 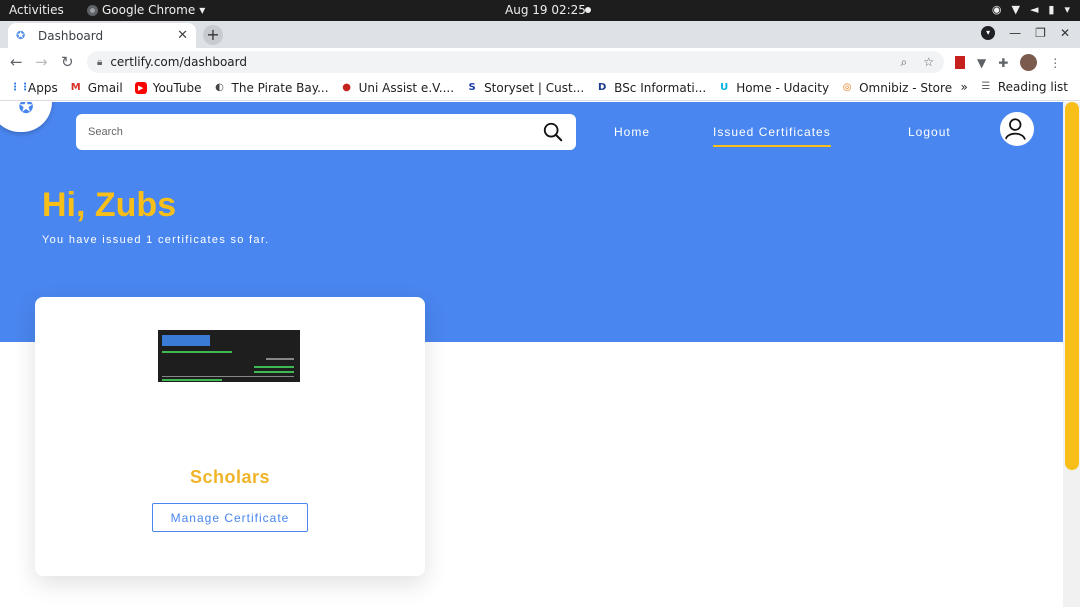 I want to click on tab-dashboard: ✪ Dashboard ✕, so click(x=102, y=35).